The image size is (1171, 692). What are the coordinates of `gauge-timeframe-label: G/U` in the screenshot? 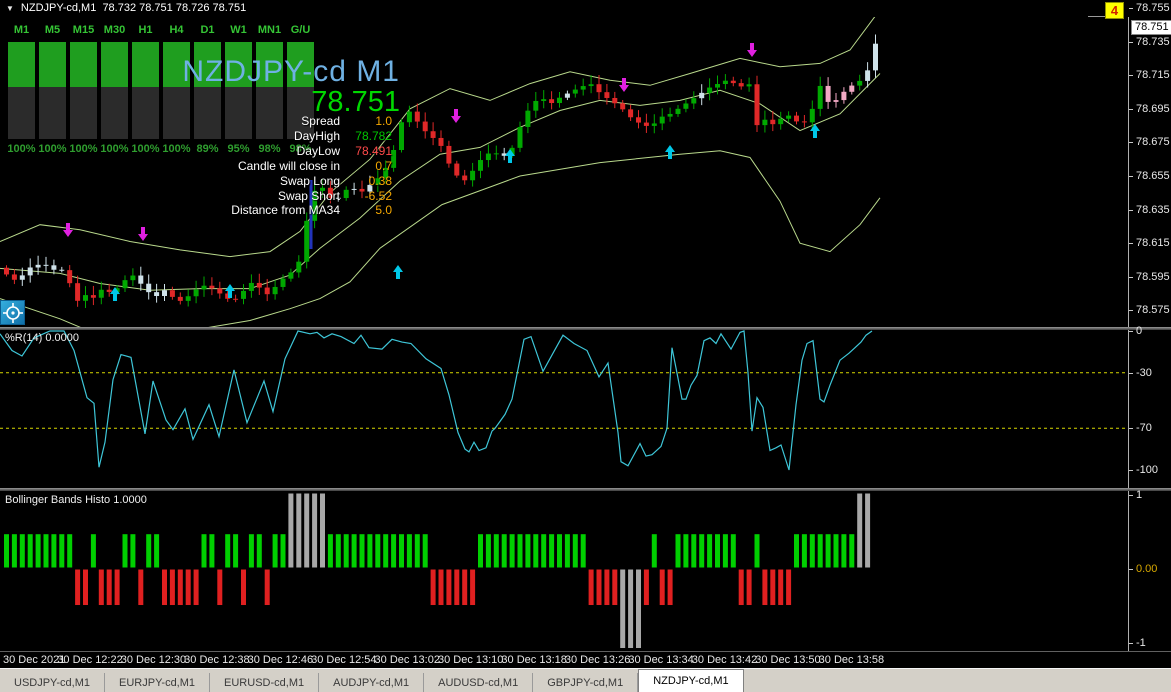 It's located at (300, 30).